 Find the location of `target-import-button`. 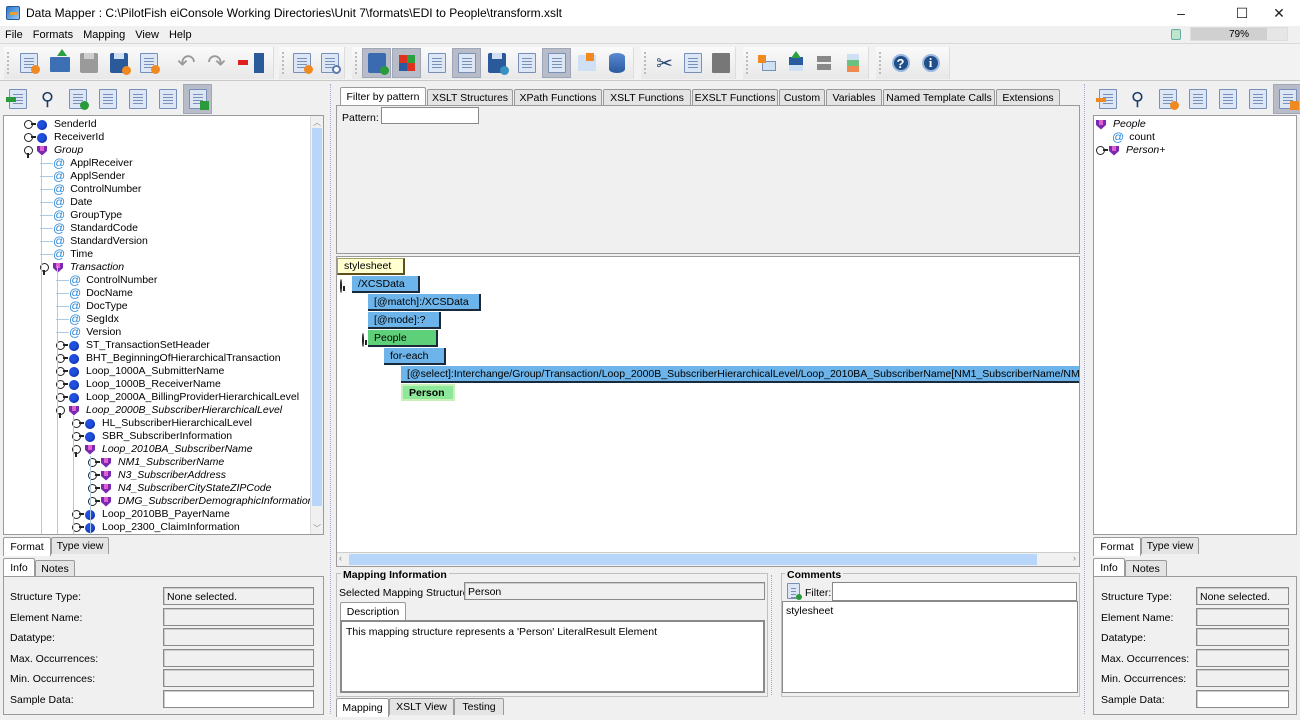

target-import-button is located at coordinates (1107, 99).